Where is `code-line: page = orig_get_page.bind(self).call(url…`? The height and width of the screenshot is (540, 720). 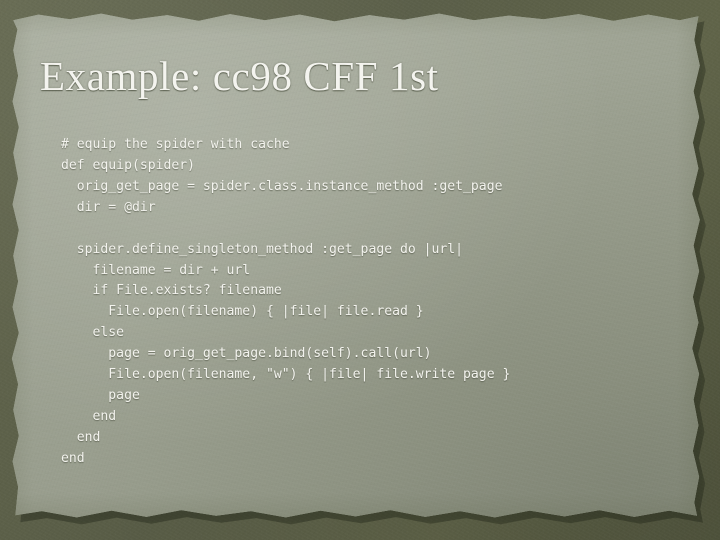 code-line: page = orig_get_page.bind(self).call(url… is located at coordinates (246, 354).